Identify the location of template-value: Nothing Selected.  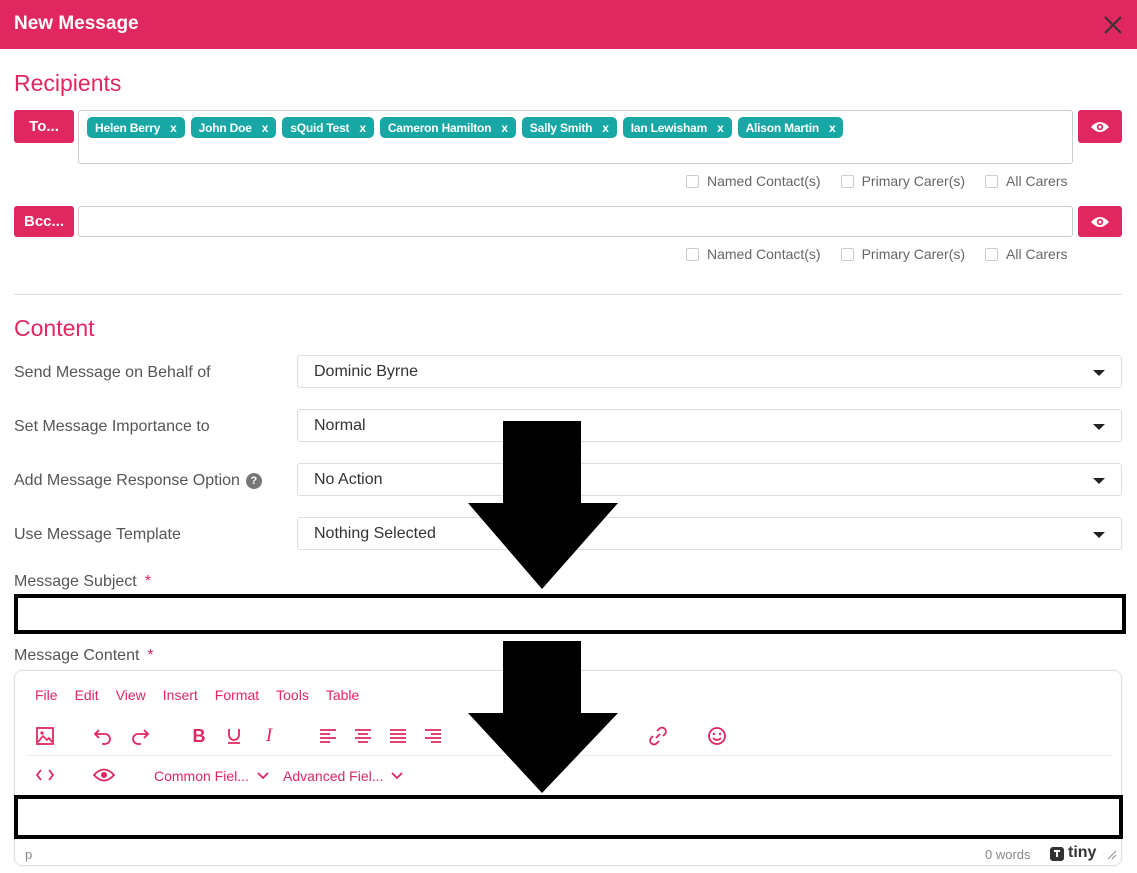
(375, 533).